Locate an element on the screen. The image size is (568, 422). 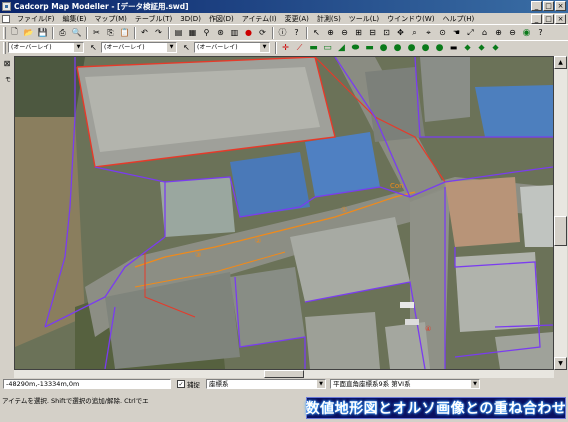
scroll-up-icon: ▲ is located at coordinates (560, 62).